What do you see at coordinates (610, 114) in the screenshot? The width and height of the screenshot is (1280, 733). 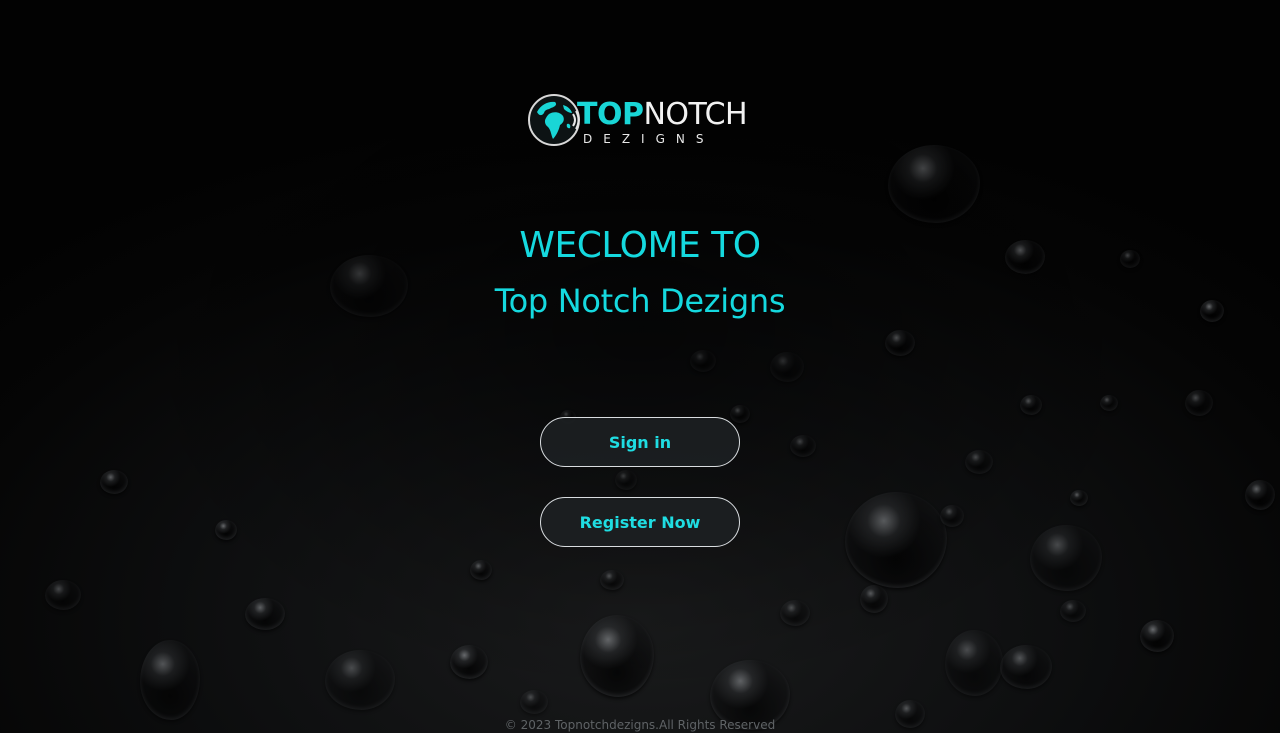 I see `logo-word-top: TOP` at bounding box center [610, 114].